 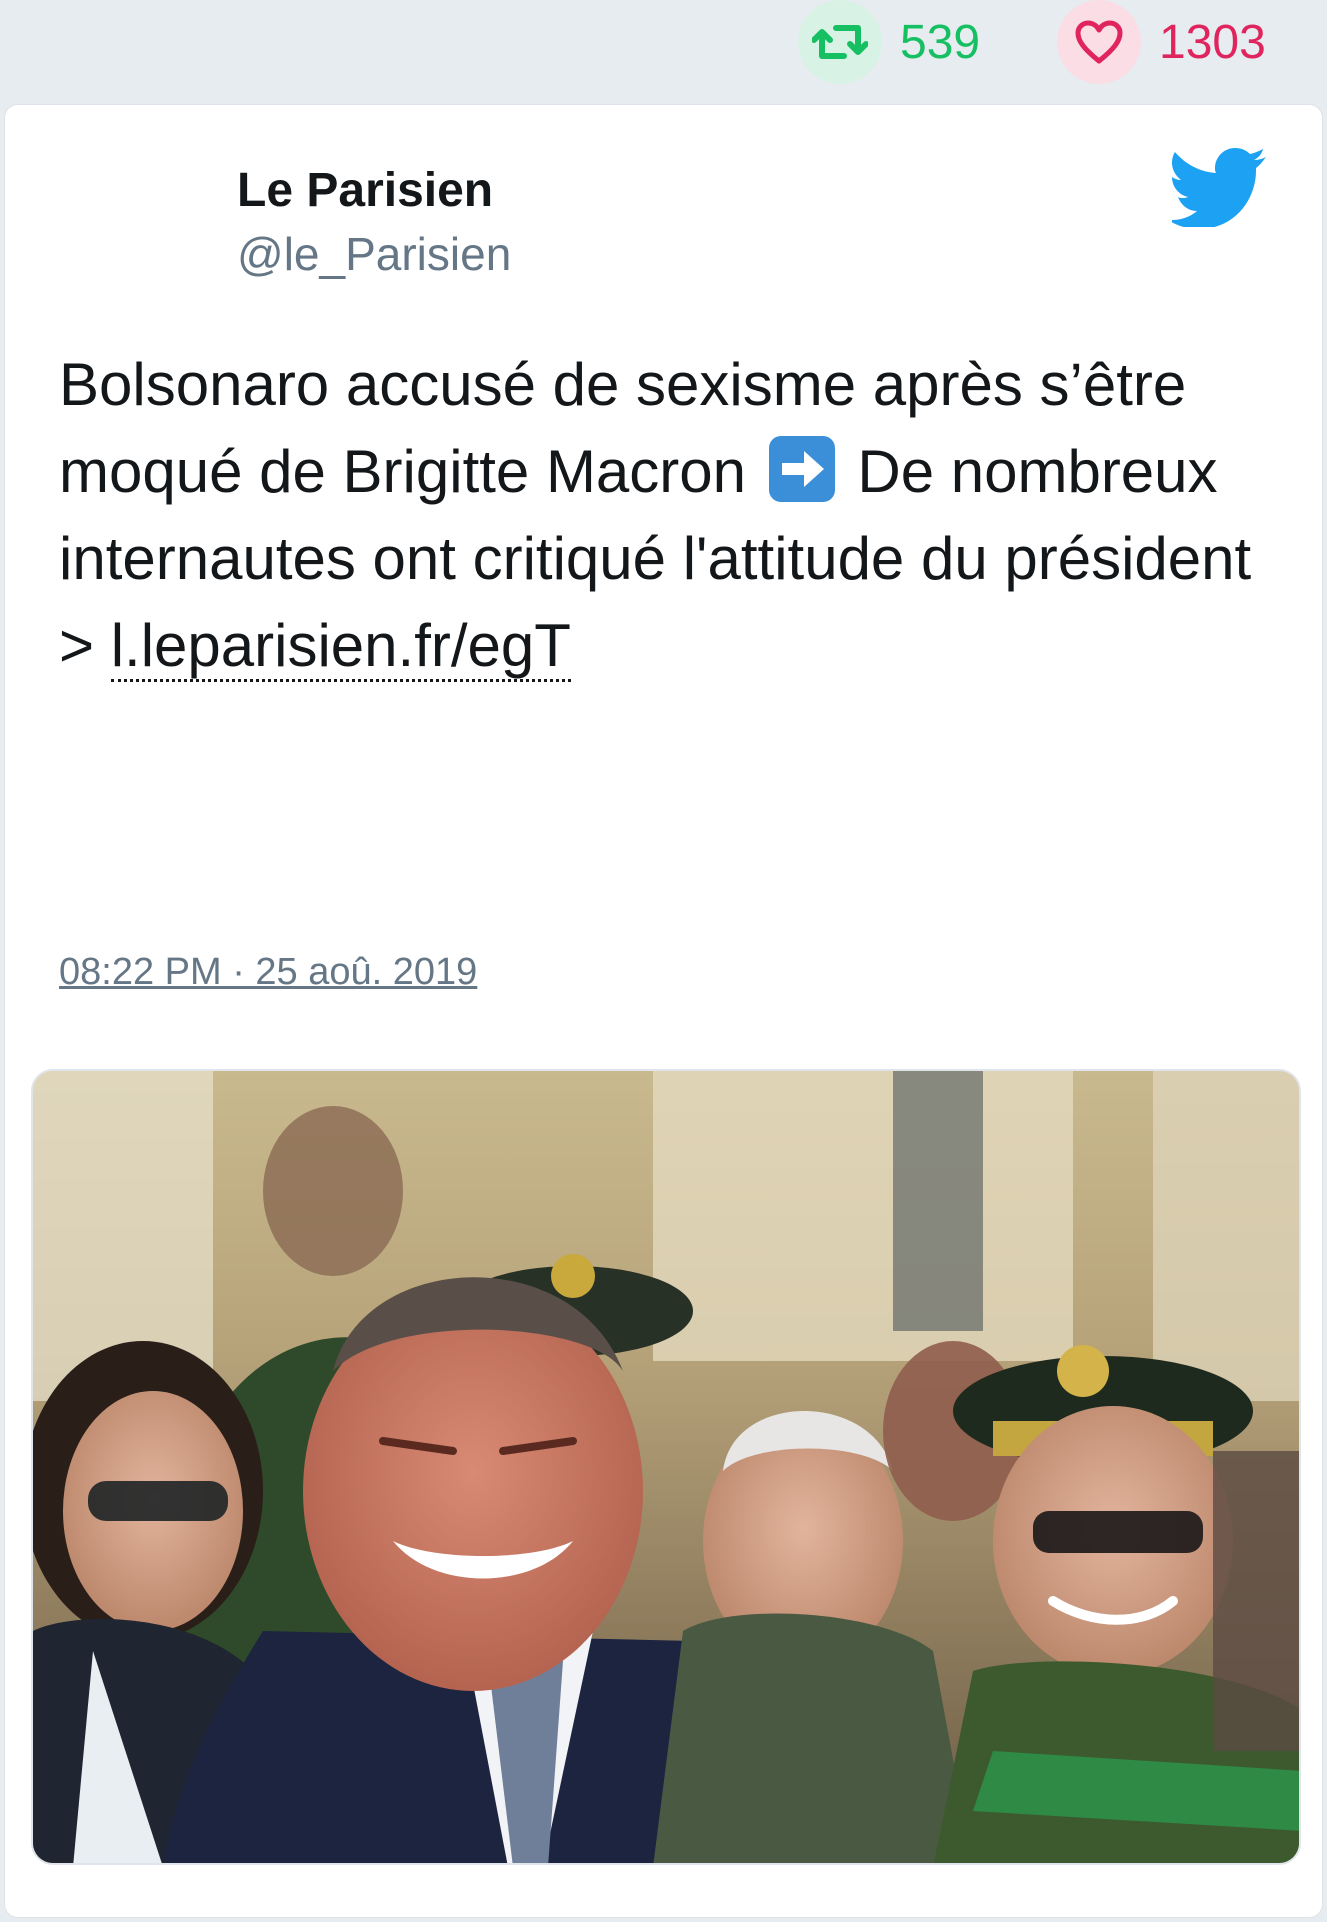 What do you see at coordinates (1212, 42) in the screenshot?
I see `like-count: 1303` at bounding box center [1212, 42].